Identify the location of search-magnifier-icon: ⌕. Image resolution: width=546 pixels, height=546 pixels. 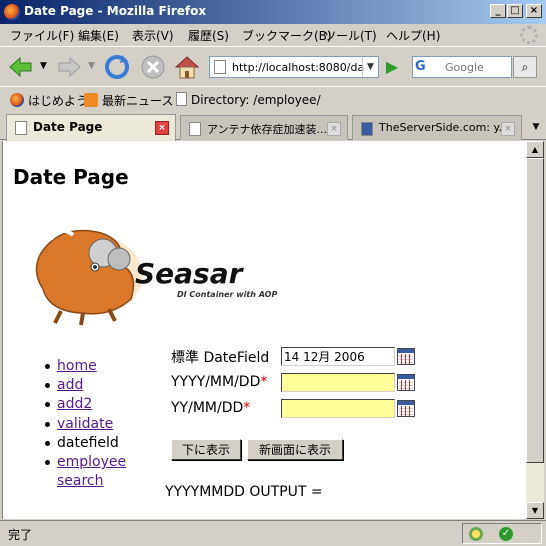
(525, 67).